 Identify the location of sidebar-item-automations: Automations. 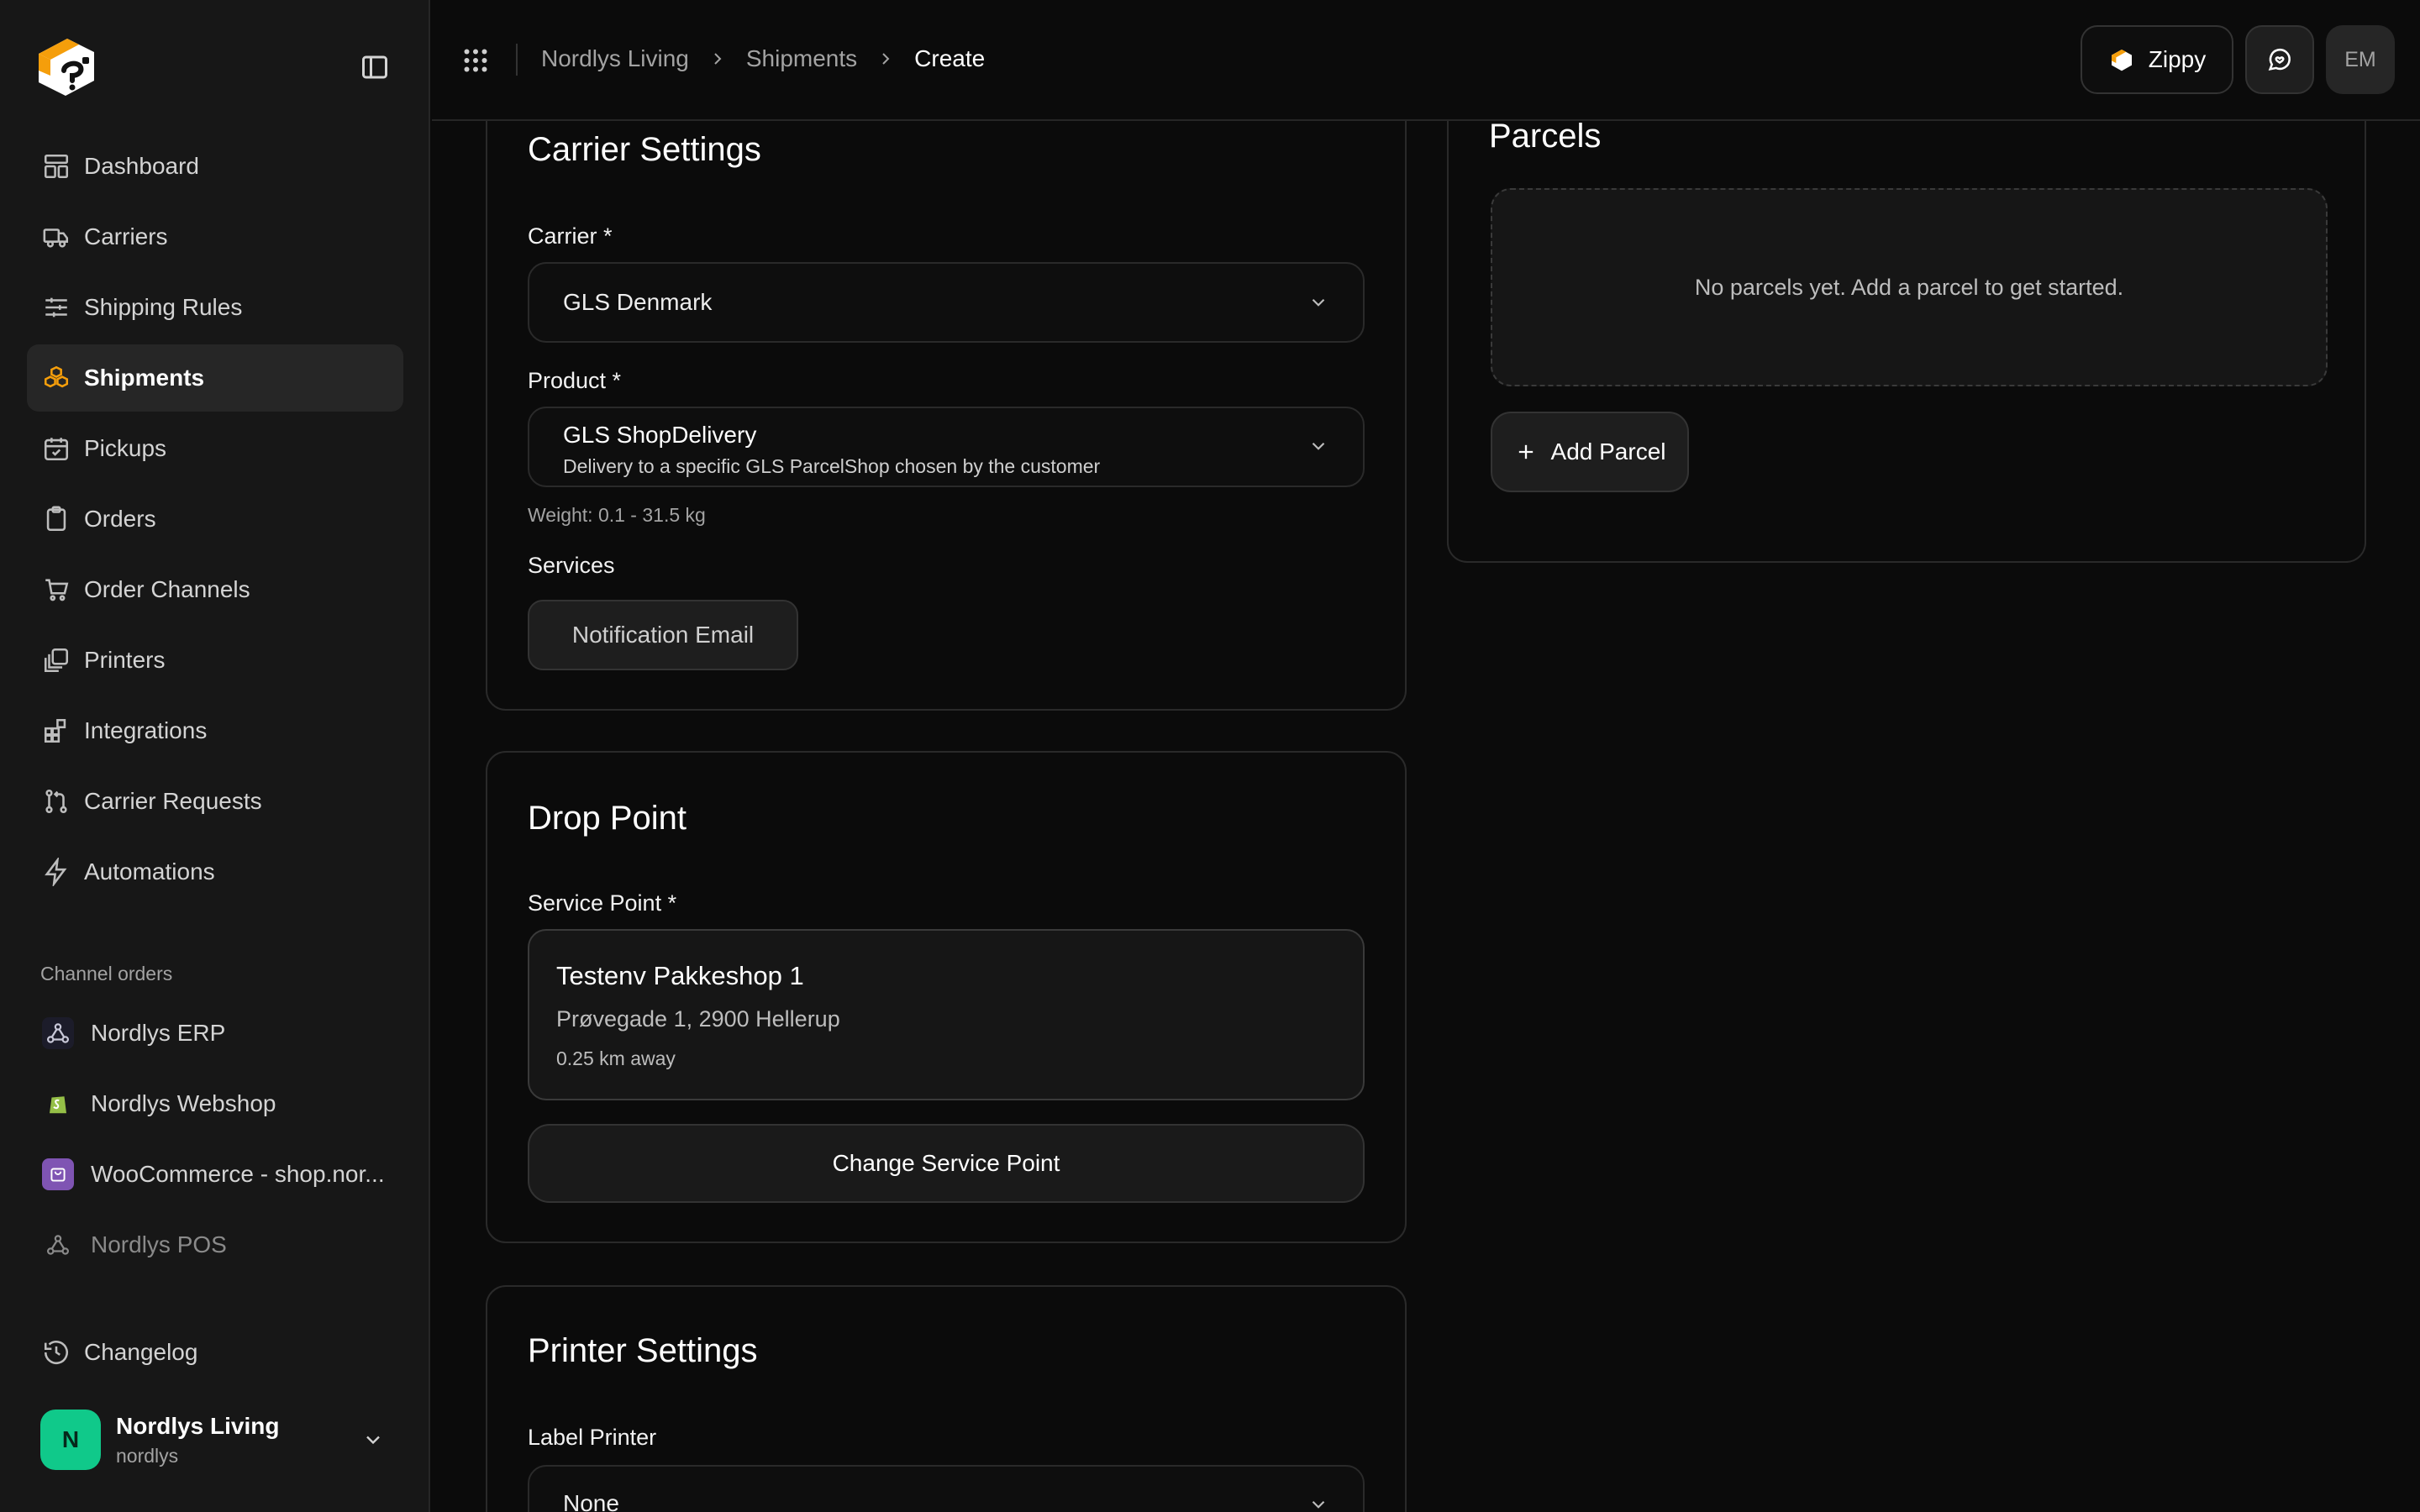
(215, 872).